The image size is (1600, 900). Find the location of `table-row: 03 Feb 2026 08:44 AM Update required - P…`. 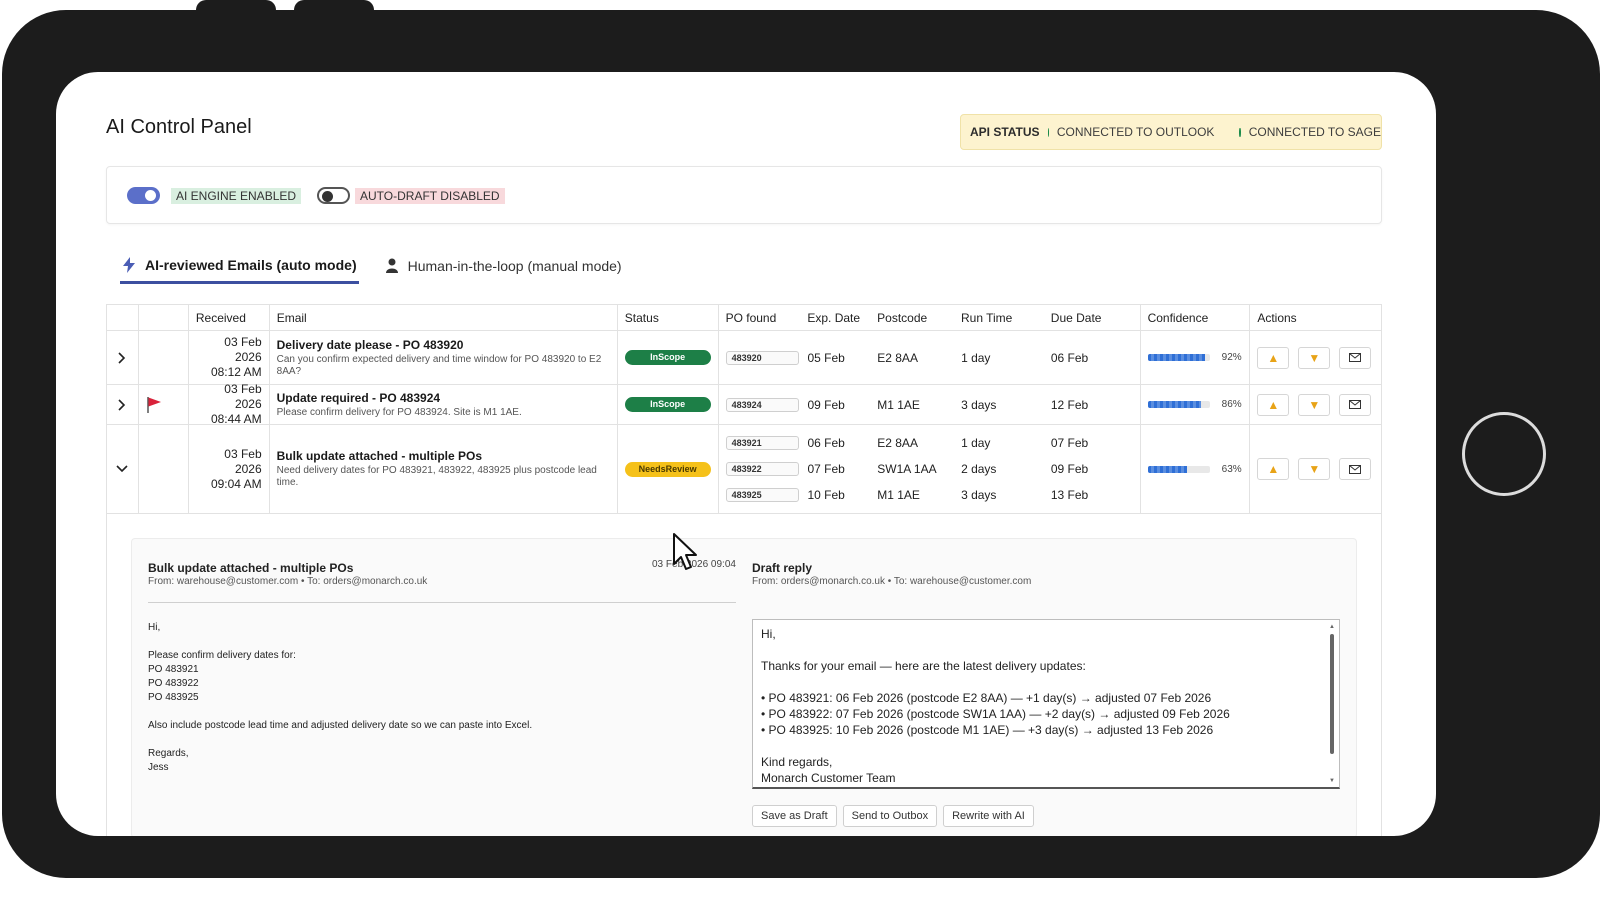

table-row: 03 Feb 2026 08:44 AM Update required - P… is located at coordinates (744, 404).